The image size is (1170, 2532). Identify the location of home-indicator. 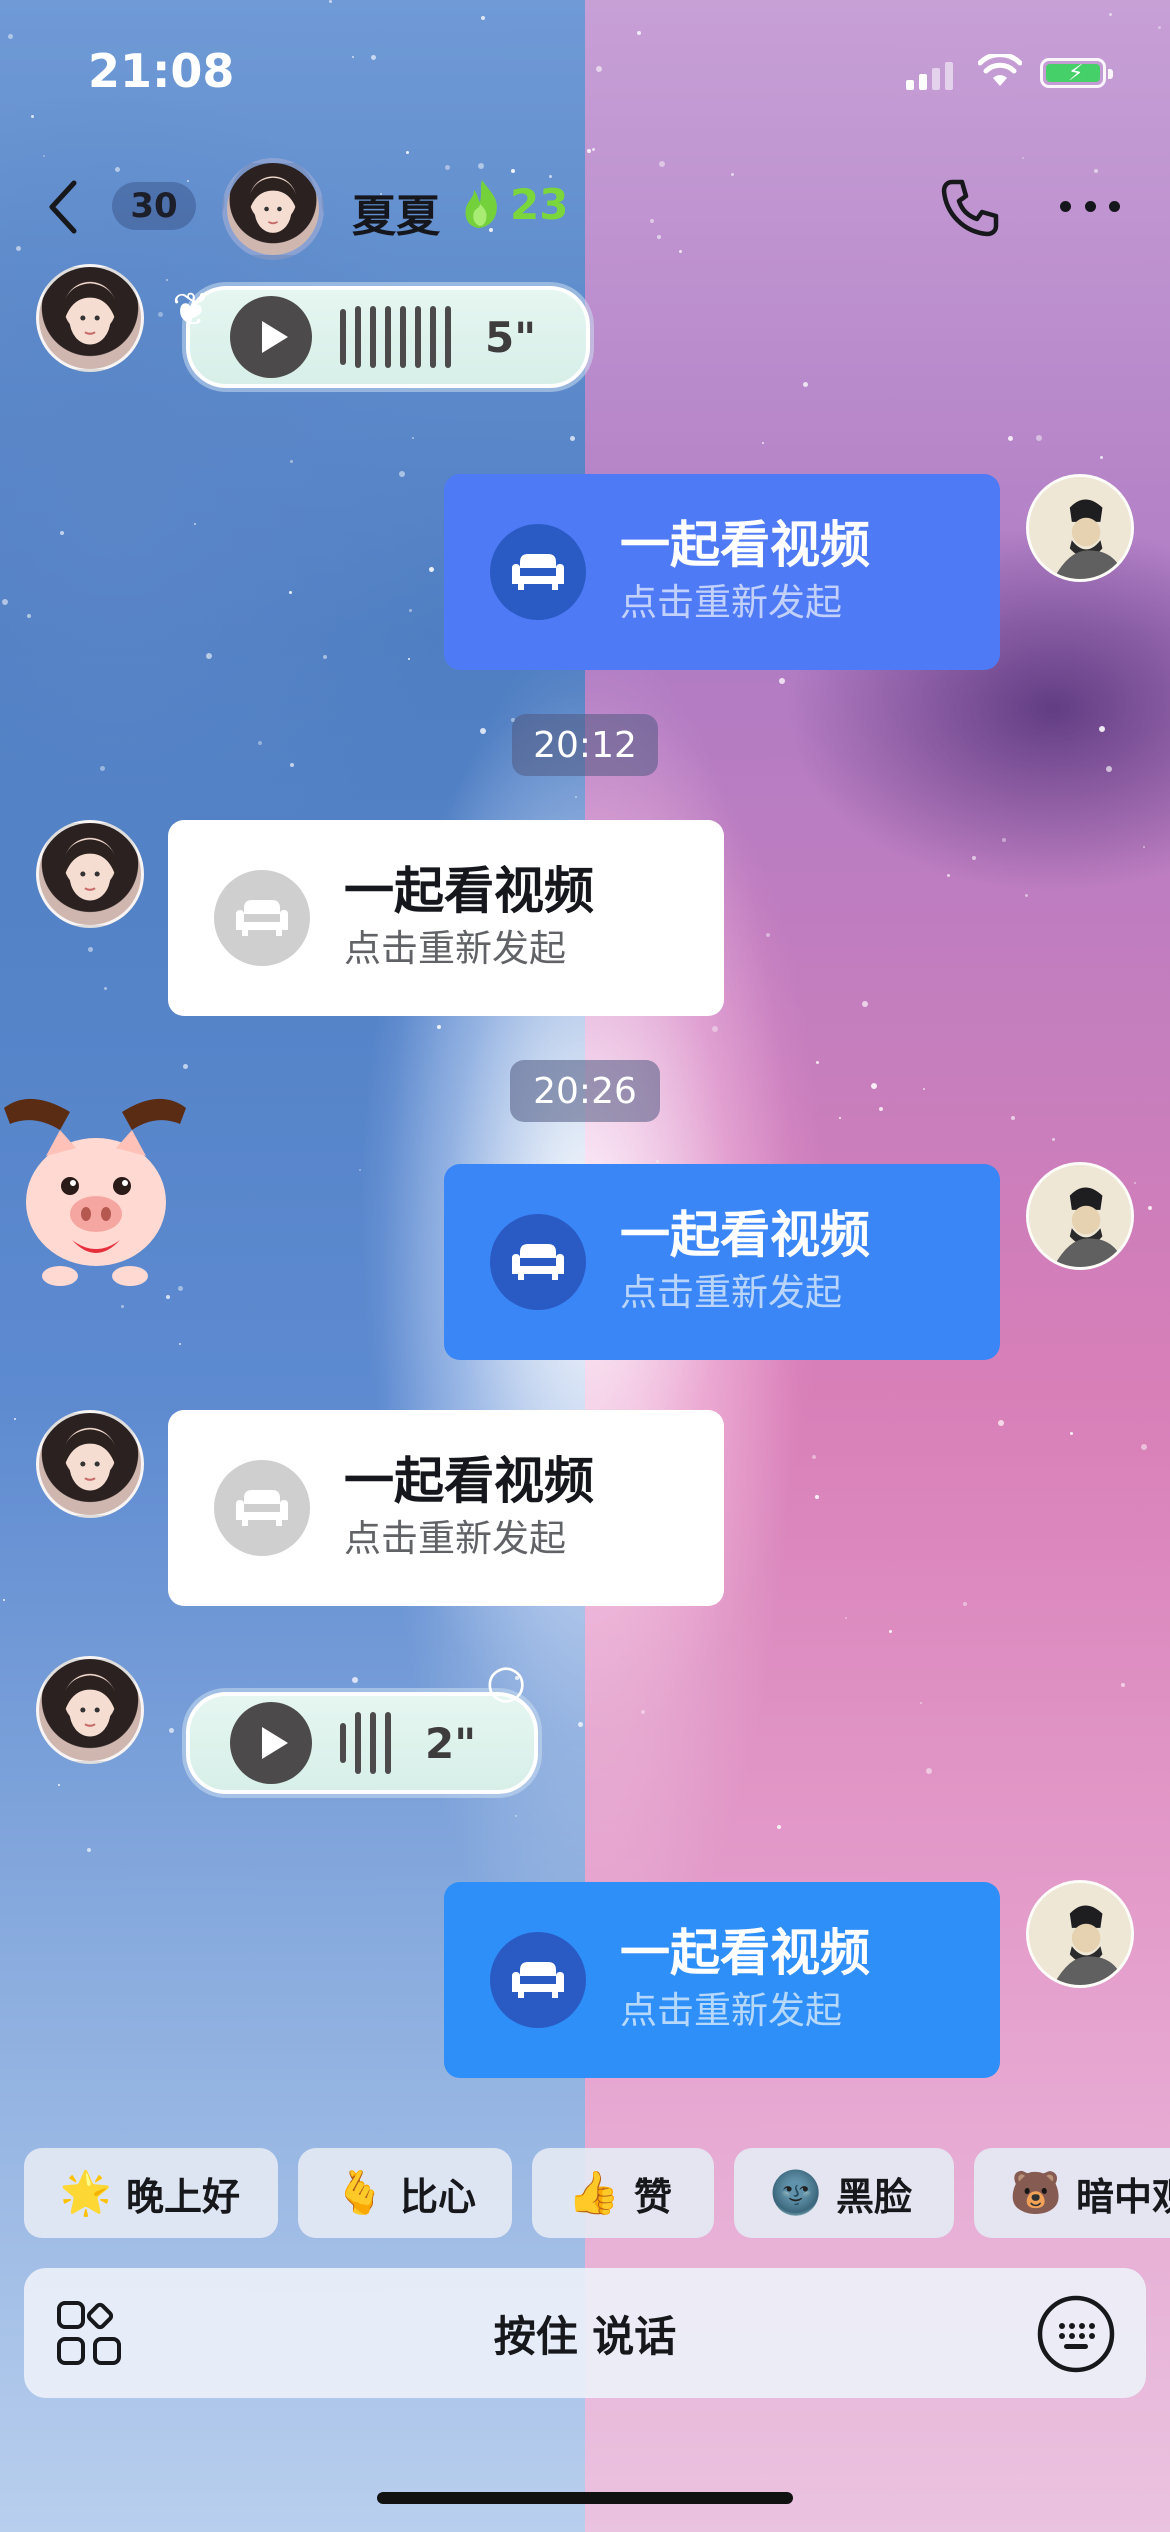
(585, 2498).